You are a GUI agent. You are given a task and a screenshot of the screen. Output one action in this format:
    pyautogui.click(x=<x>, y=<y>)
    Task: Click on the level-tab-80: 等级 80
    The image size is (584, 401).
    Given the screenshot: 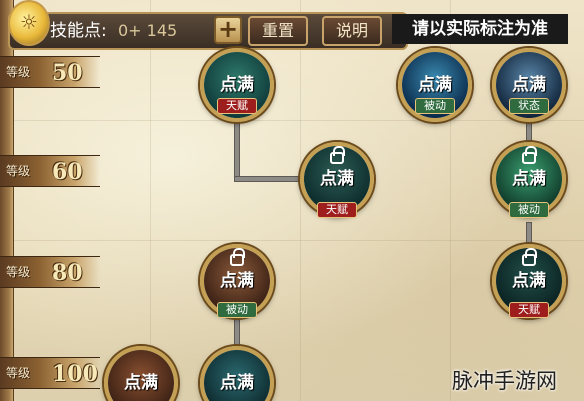 What is the action you would take?
    pyautogui.click(x=50, y=272)
    